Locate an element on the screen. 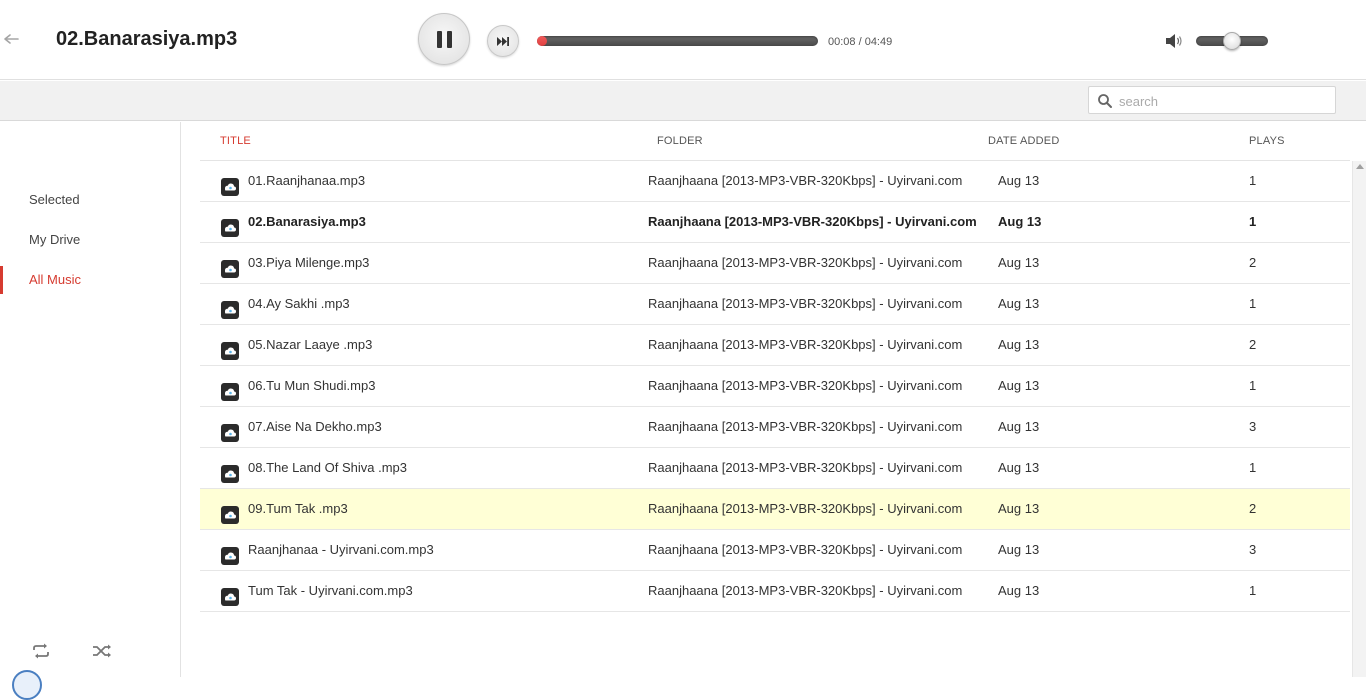  now-playing-title: 02.Banarasiya.mp3 is located at coordinates (147, 39).